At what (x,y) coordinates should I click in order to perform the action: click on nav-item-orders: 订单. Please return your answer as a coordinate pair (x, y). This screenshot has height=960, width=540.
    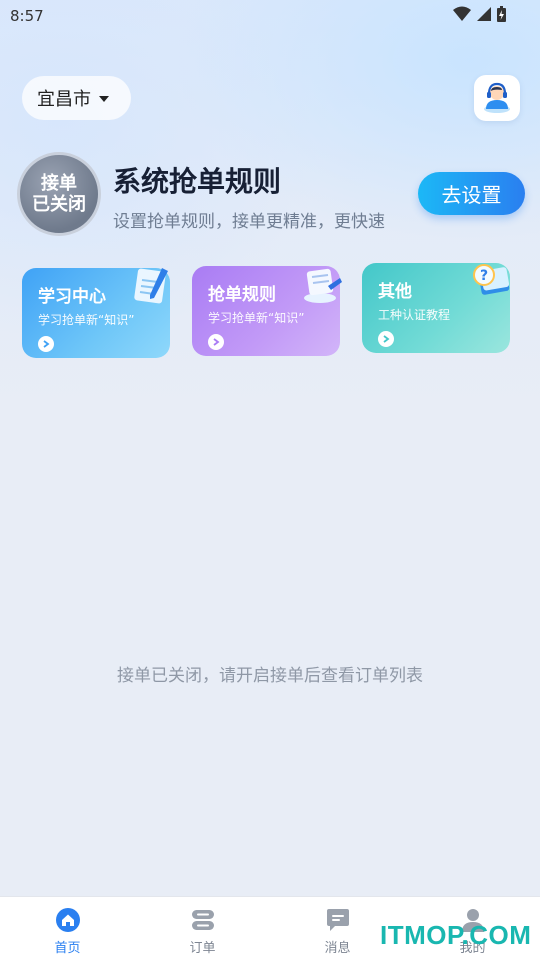
    Looking at the image, I should click on (202, 928).